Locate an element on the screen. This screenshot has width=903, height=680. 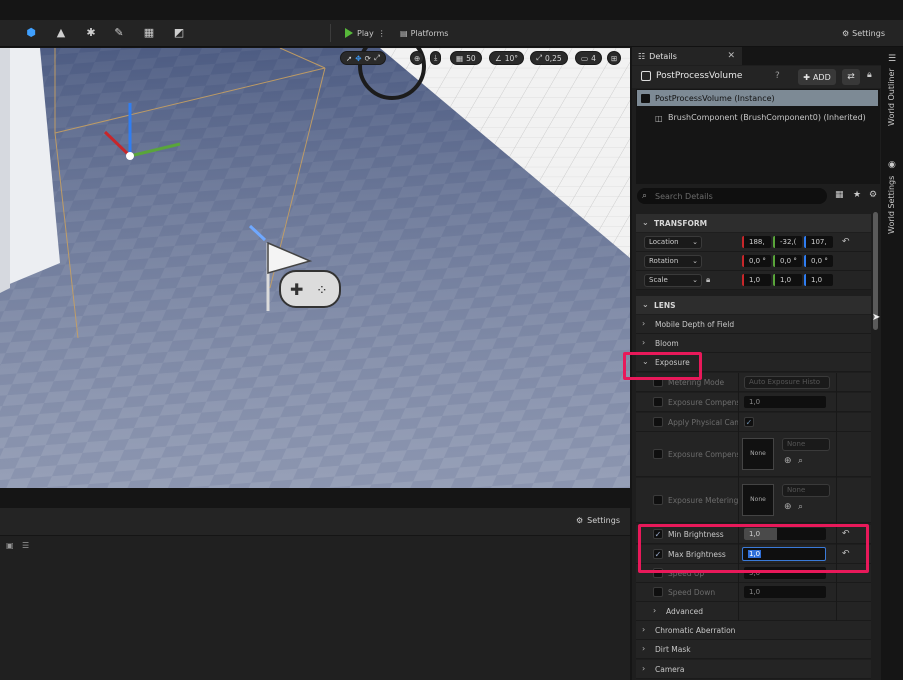
lower-settings-label: Settings is located at coordinates (603, 520).